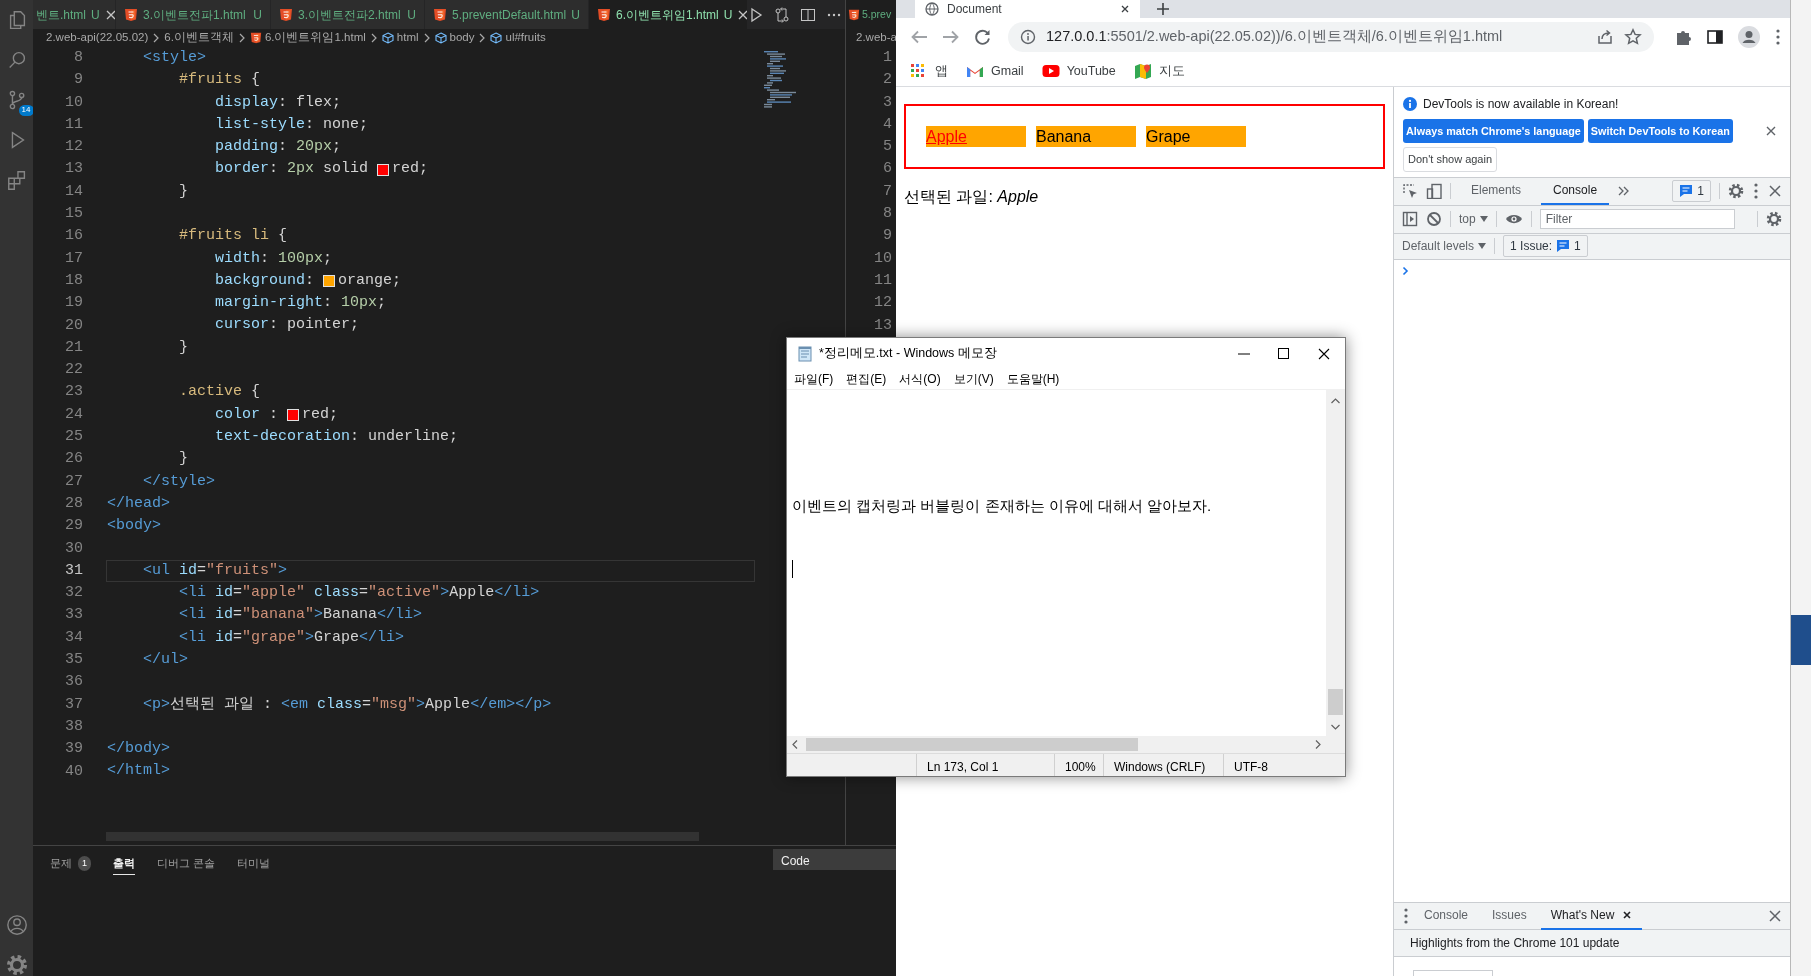 The height and width of the screenshot is (976, 1811). I want to click on fruit-item: Grape, so click(1196, 136).